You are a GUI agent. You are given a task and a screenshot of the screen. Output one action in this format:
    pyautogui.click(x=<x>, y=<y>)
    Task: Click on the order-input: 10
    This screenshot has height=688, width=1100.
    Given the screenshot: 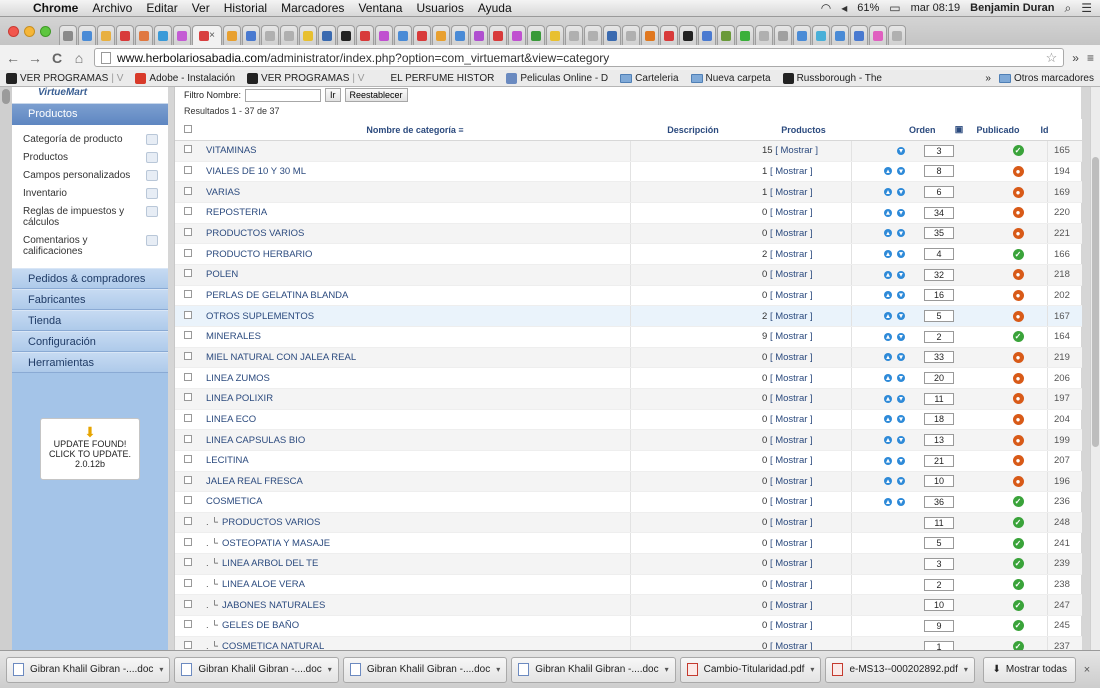 What is the action you would take?
    pyautogui.click(x=939, y=605)
    